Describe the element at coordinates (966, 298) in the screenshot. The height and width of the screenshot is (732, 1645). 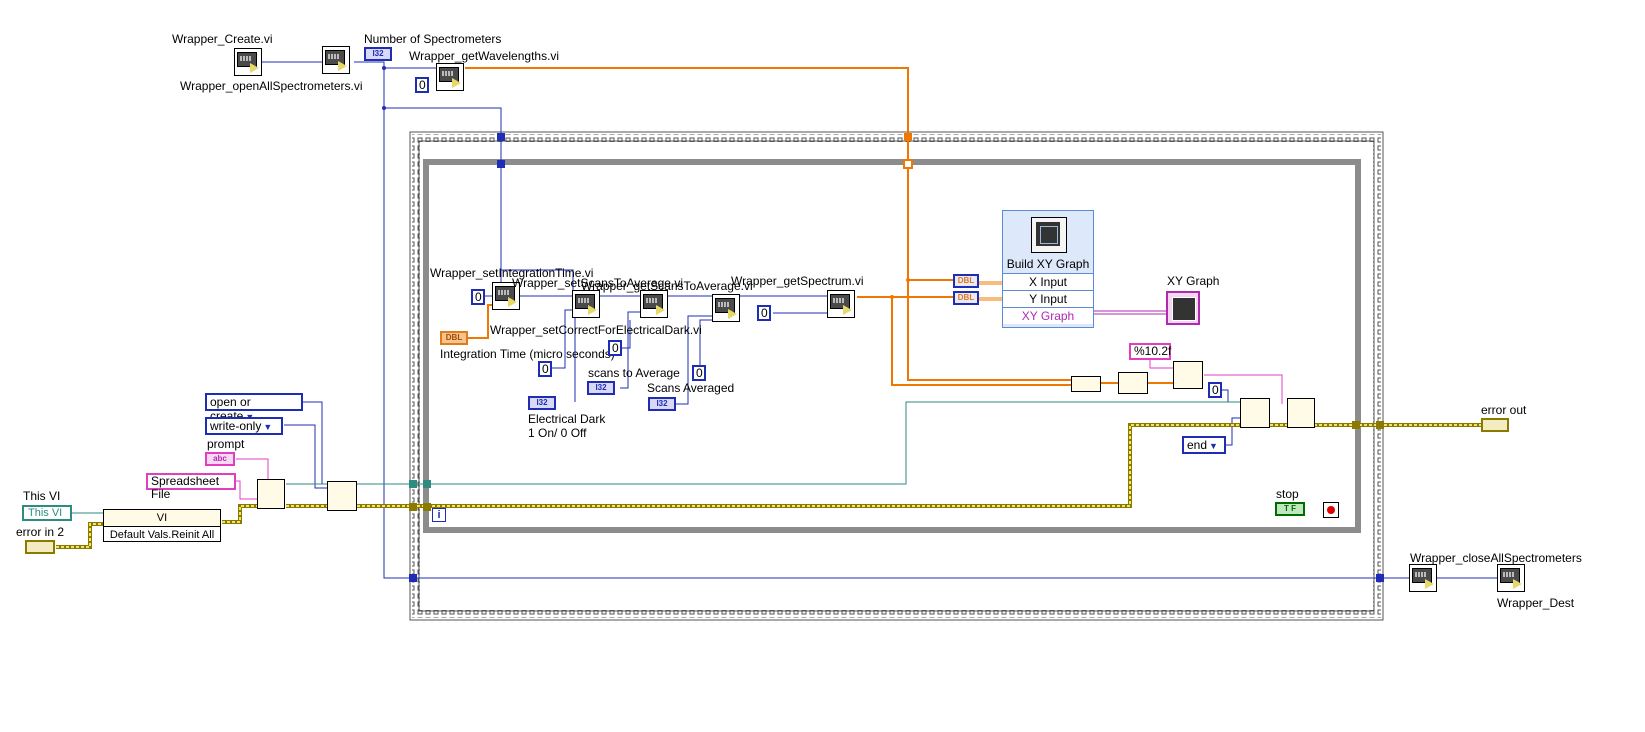
I see `y-array-conversion: DBL` at that location.